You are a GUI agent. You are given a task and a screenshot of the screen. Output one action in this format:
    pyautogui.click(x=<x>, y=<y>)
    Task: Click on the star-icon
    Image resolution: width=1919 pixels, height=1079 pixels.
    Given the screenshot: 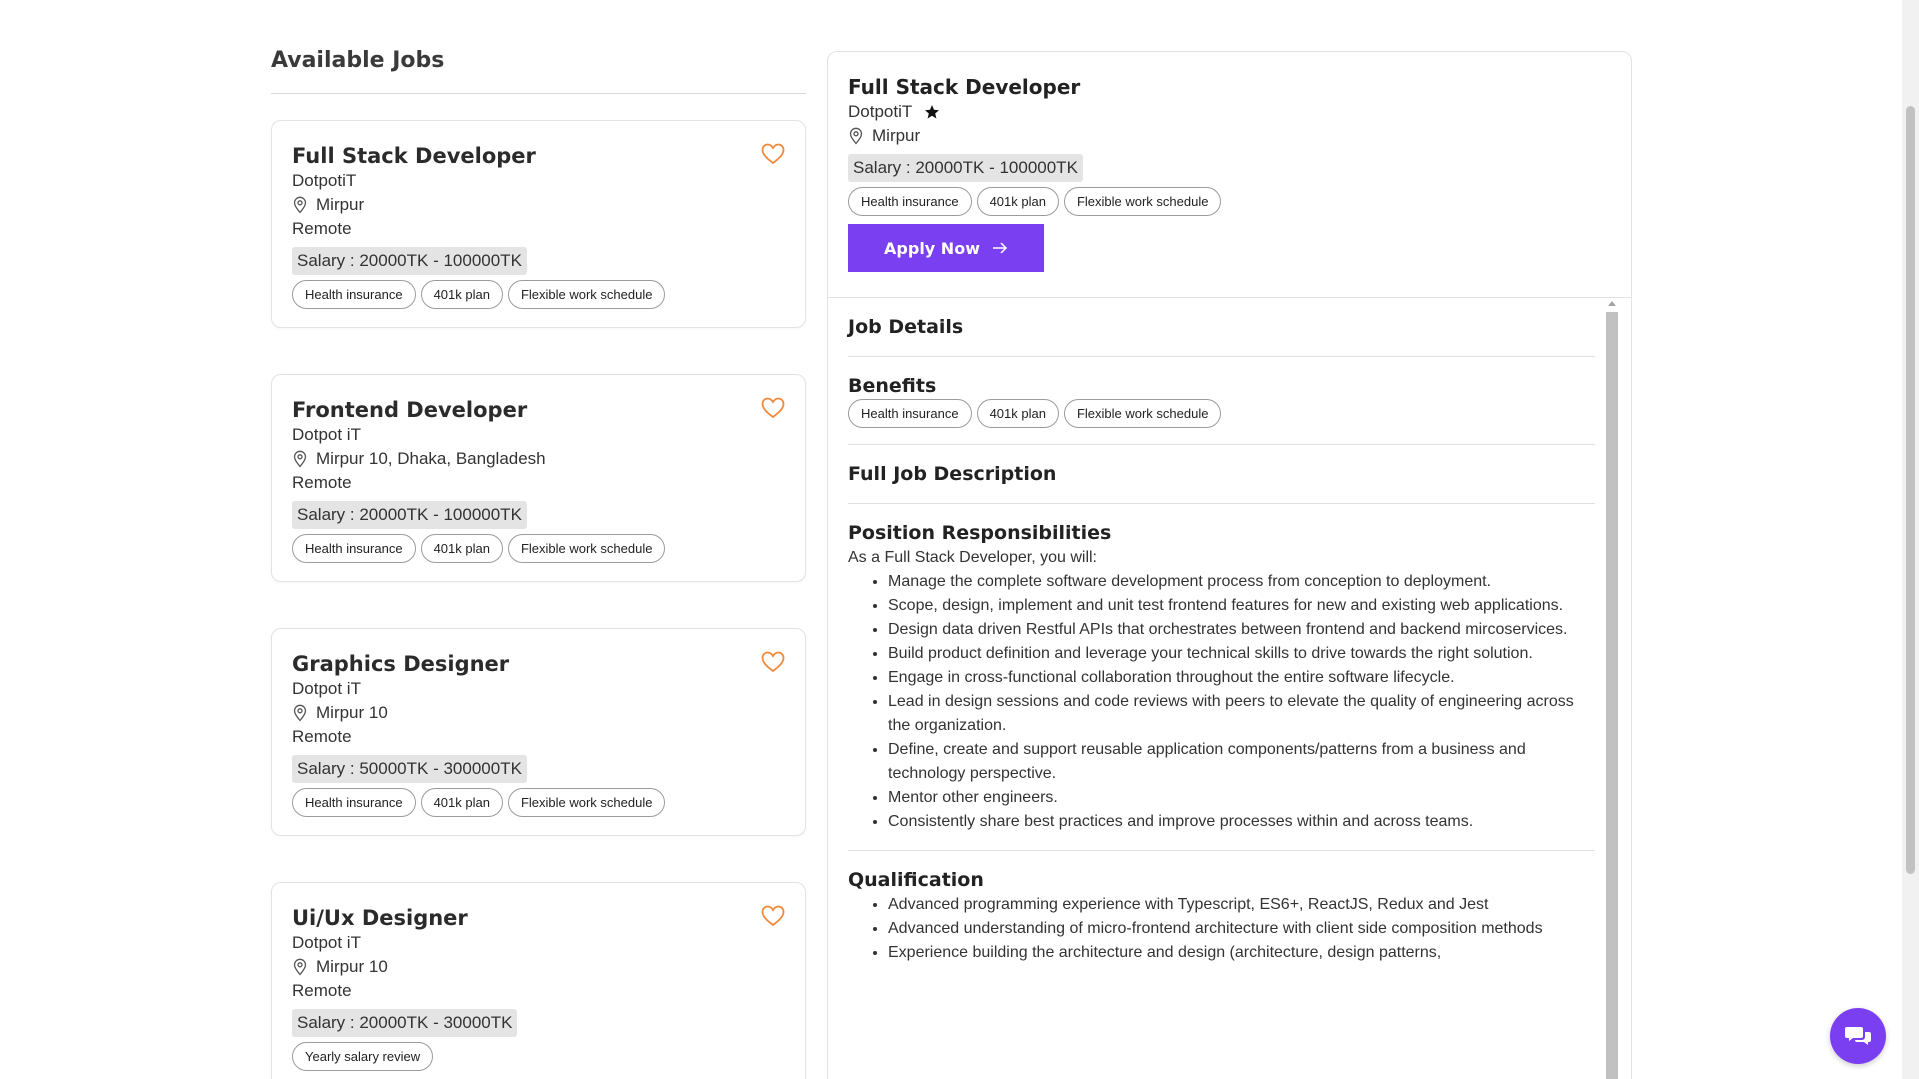 What is the action you would take?
    pyautogui.click(x=932, y=112)
    